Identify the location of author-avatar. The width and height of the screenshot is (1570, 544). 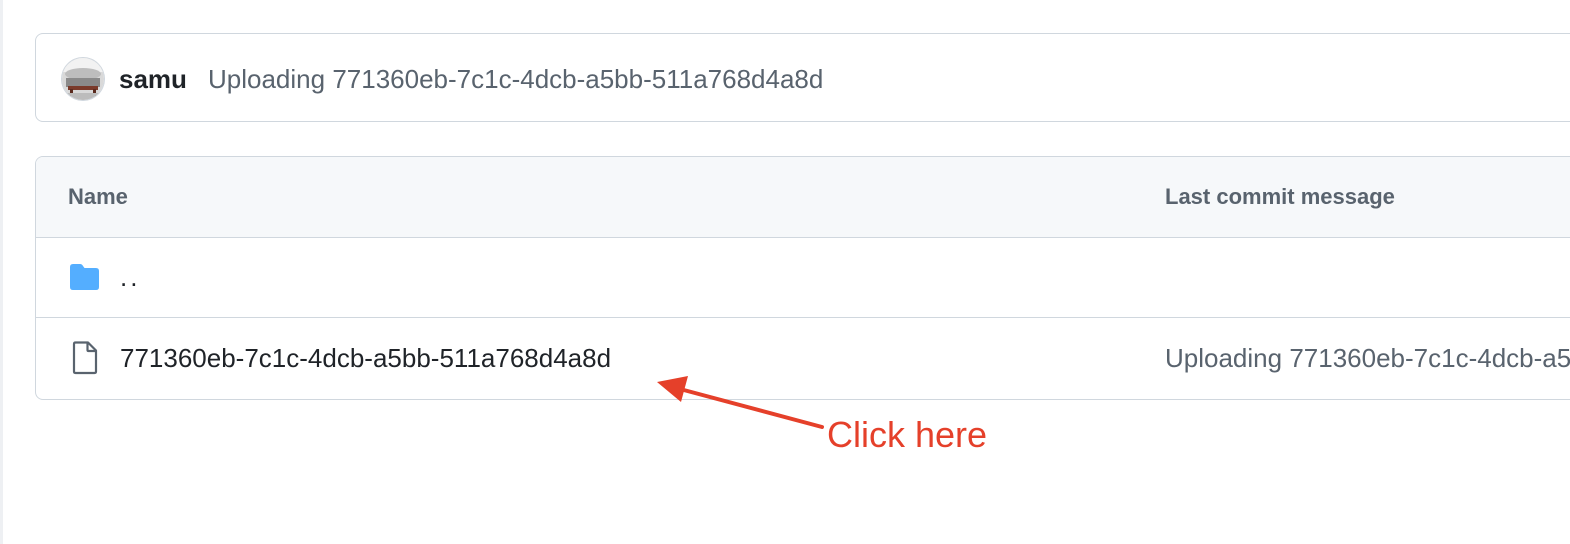
(83, 79).